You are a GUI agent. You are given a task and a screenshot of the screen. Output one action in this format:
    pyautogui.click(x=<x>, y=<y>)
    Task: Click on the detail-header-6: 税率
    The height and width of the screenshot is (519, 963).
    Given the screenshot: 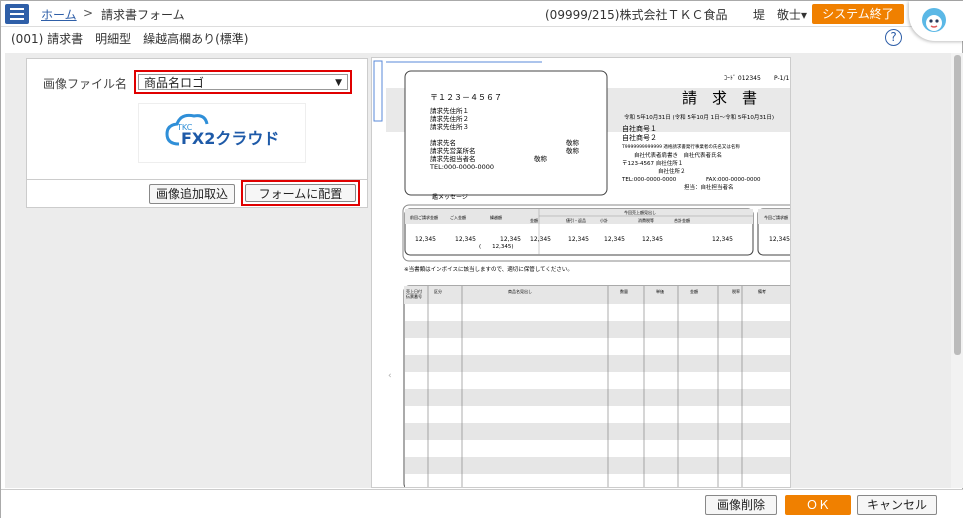 What is the action you would take?
    pyautogui.click(x=736, y=291)
    